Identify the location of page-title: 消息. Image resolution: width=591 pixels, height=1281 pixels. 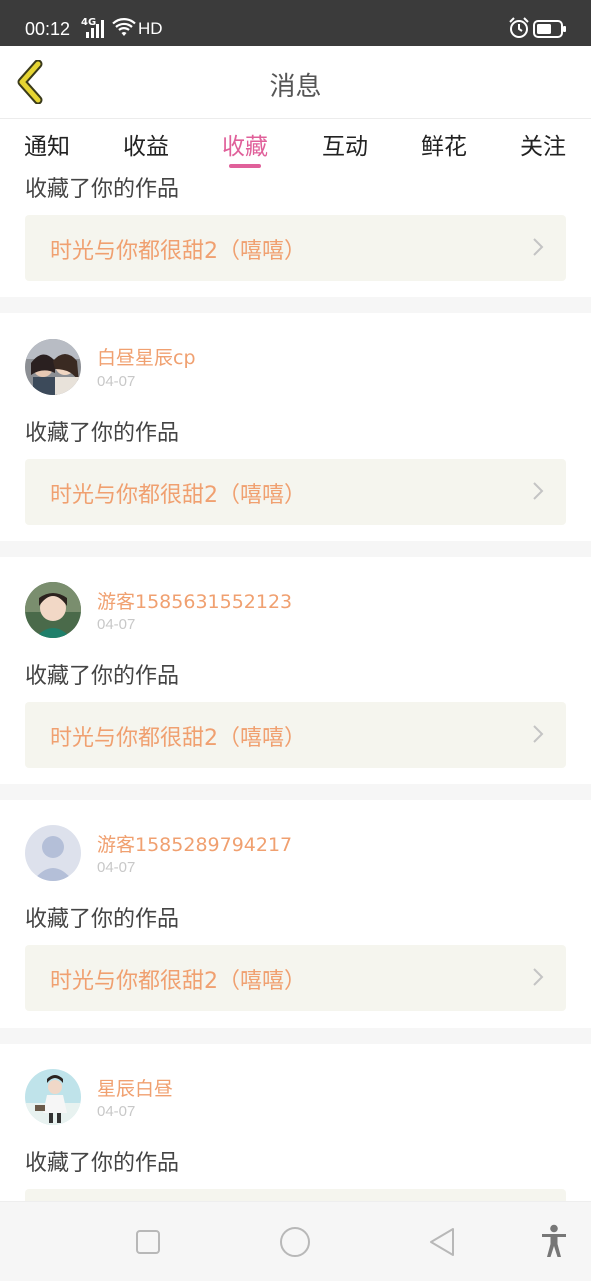
(295, 87).